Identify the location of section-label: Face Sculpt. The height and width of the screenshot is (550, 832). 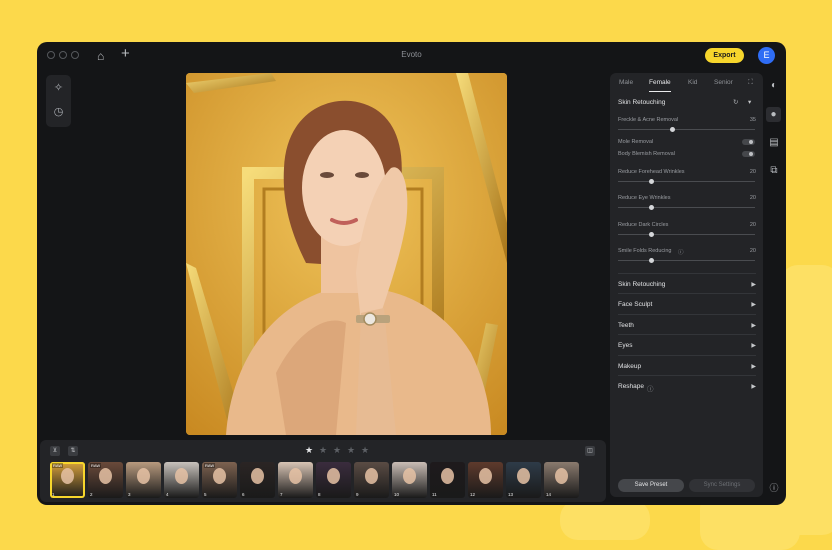
(635, 304).